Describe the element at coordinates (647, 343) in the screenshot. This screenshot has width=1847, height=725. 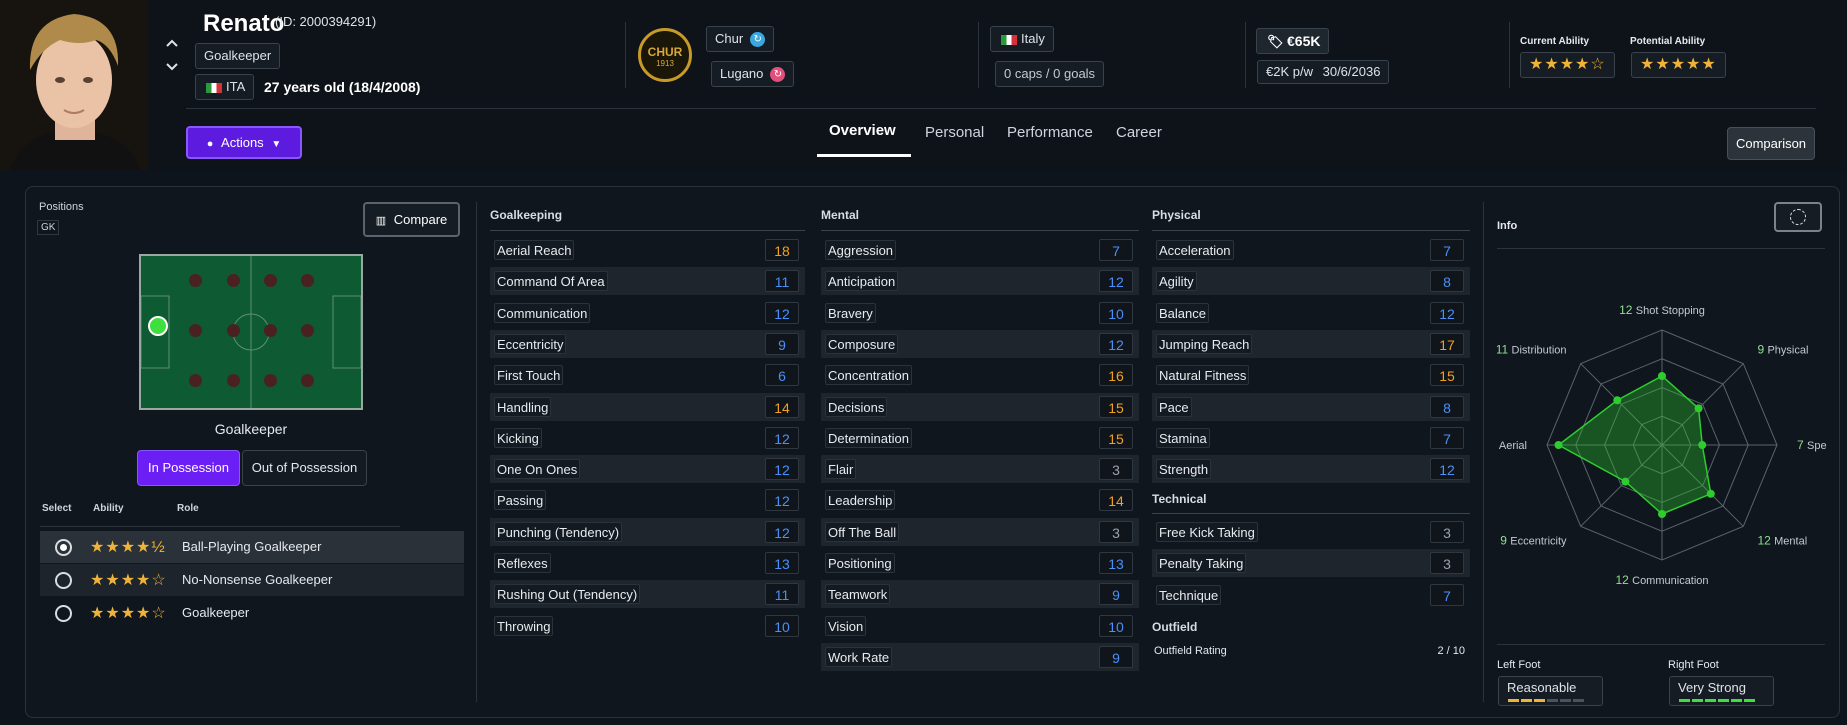
I see `attribute-row: Eccentricity 9` at that location.